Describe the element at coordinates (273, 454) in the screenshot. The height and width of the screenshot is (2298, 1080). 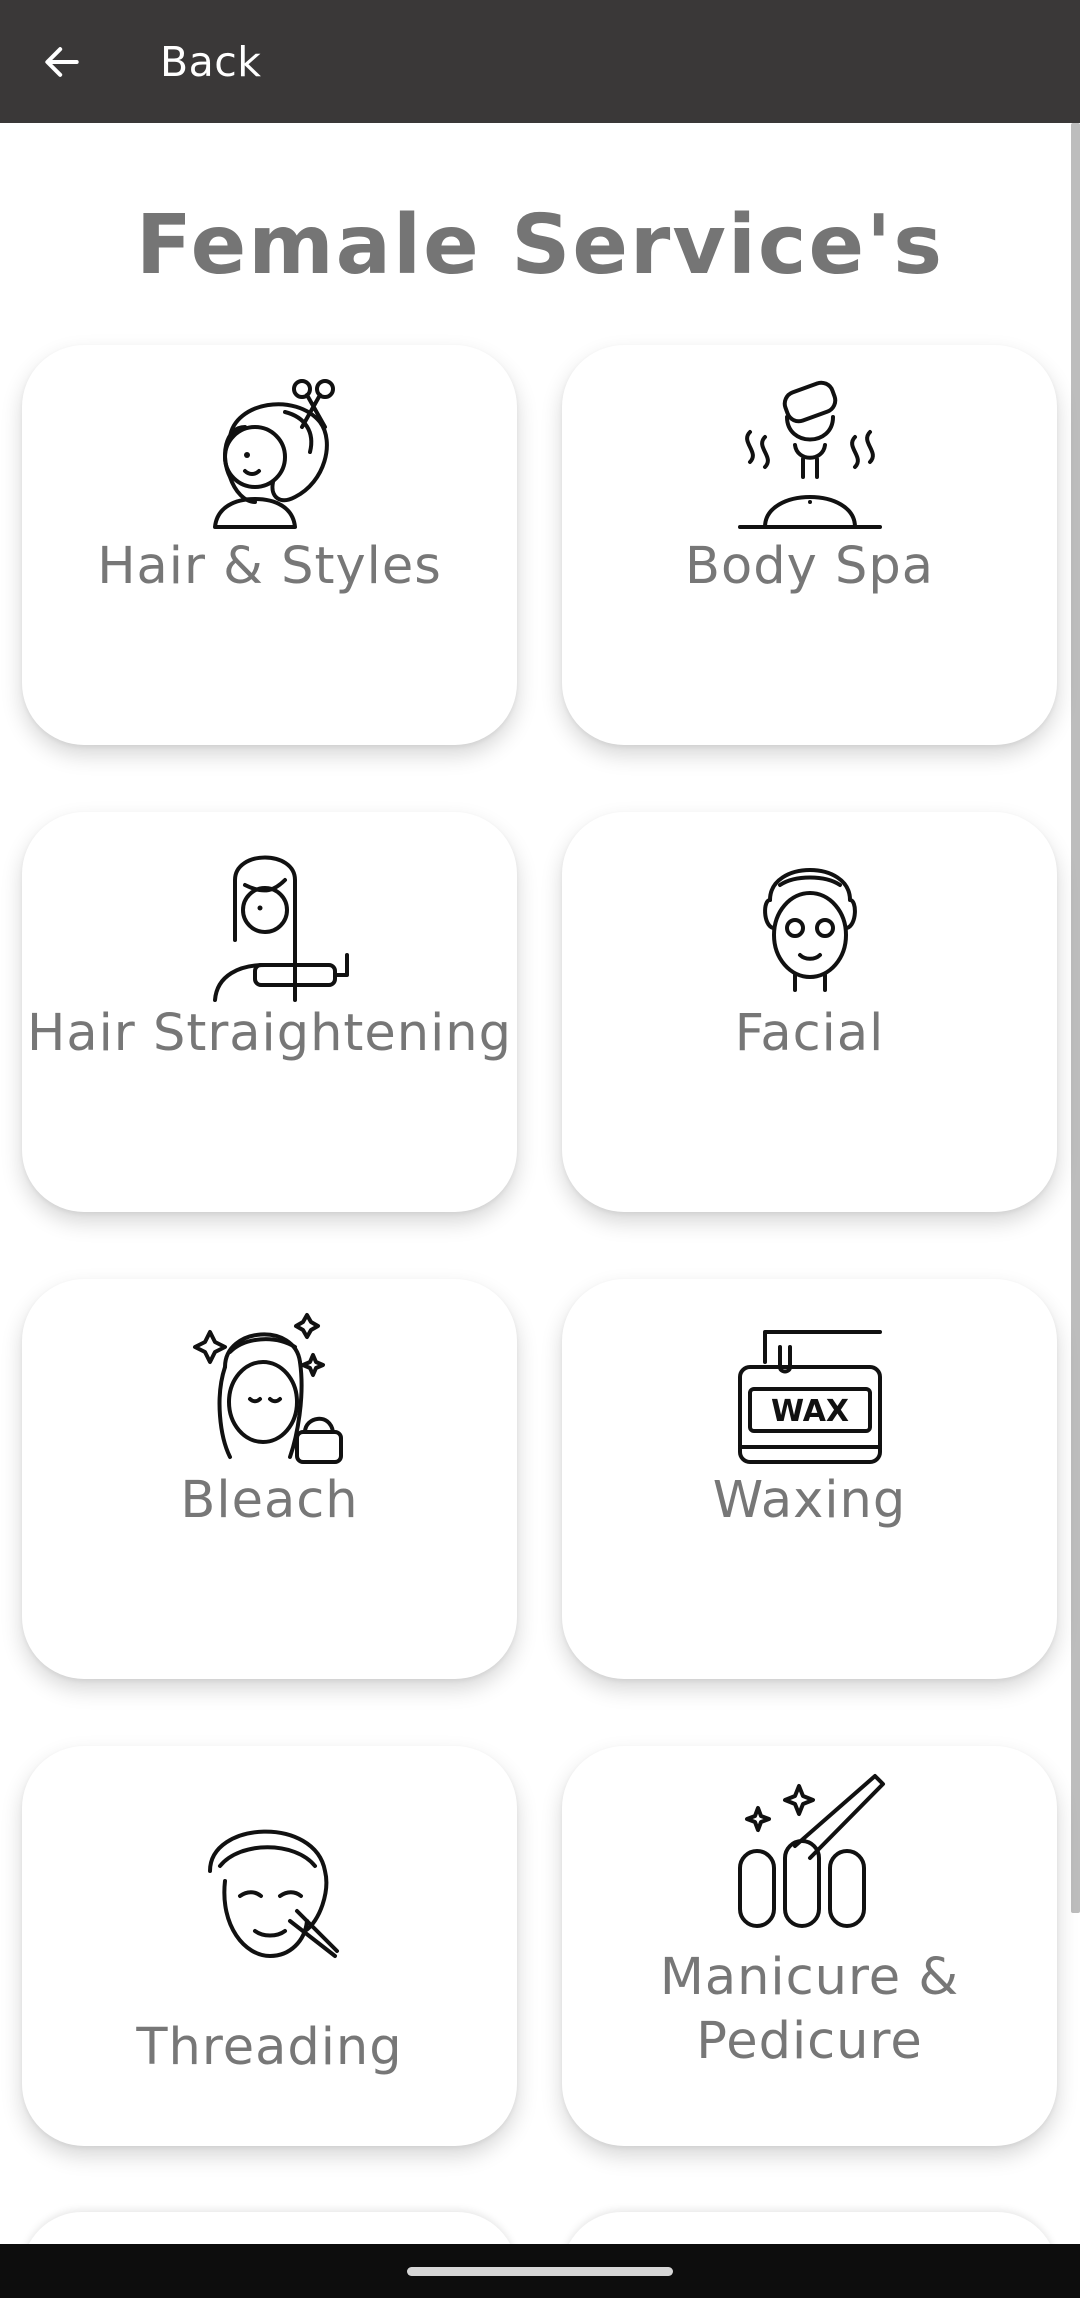
I see `hair-styles-icon` at that location.